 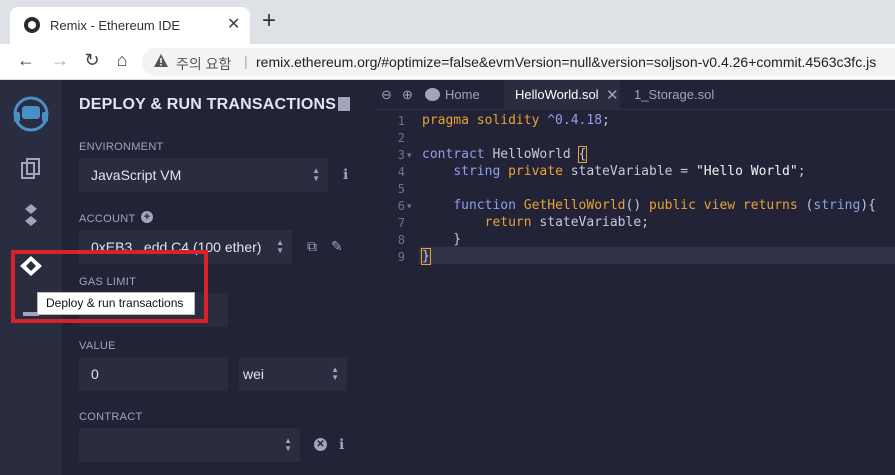 I want to click on value-input: 0, so click(x=153, y=374).